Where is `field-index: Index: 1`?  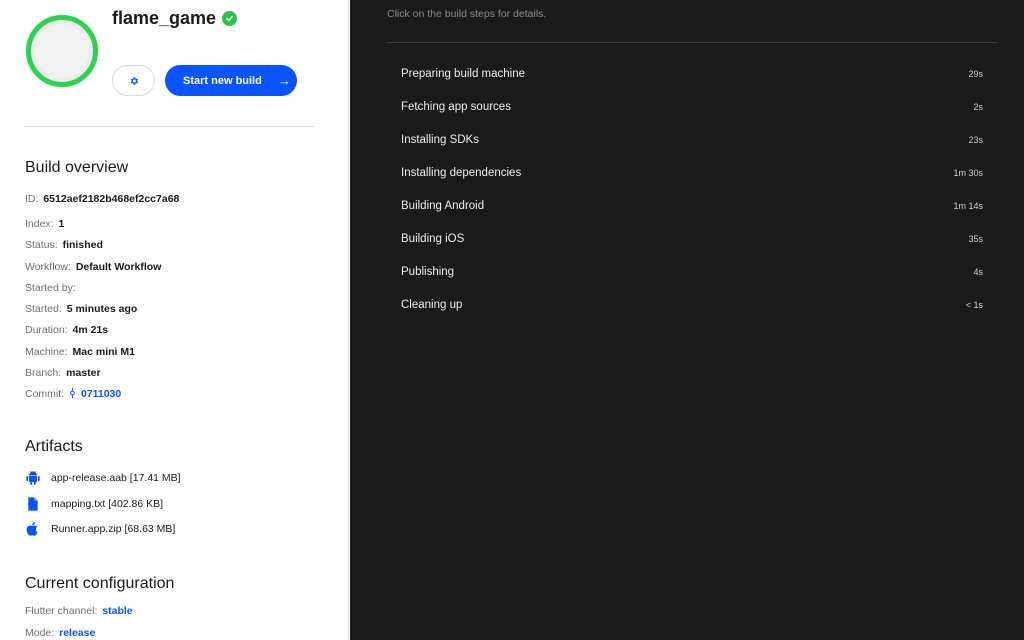
field-index: Index: 1 is located at coordinates (44, 224).